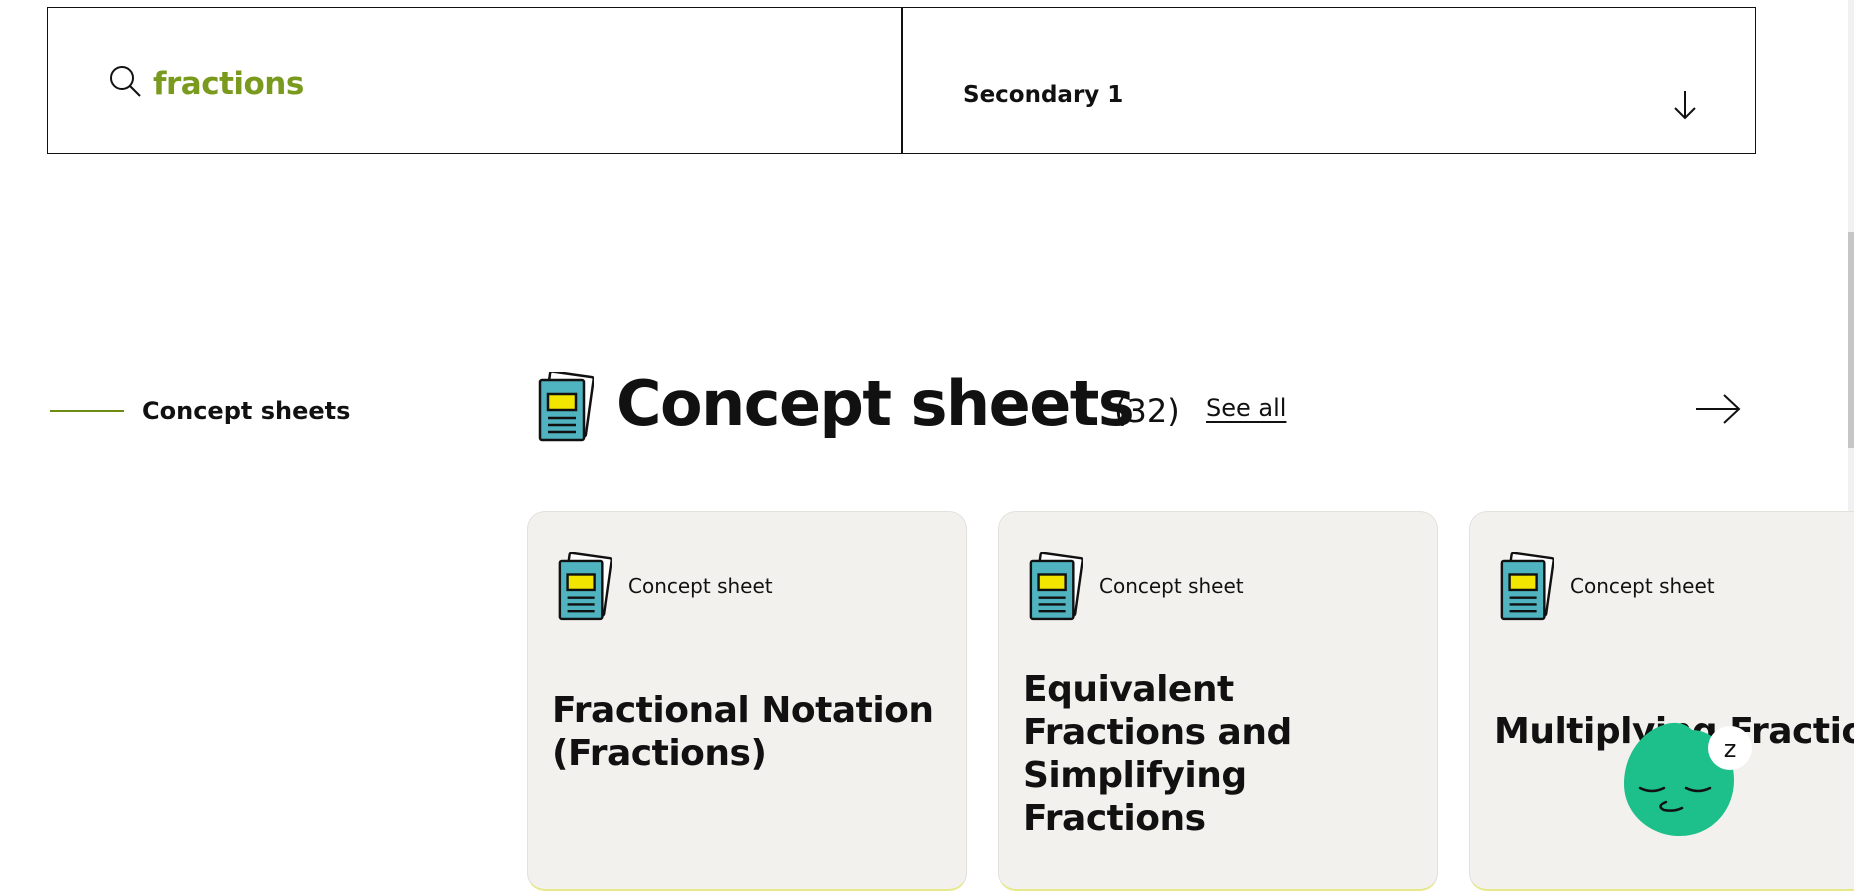 This screenshot has width=1854, height=891. I want to click on level-select-value: Secondary 1, so click(1043, 95).